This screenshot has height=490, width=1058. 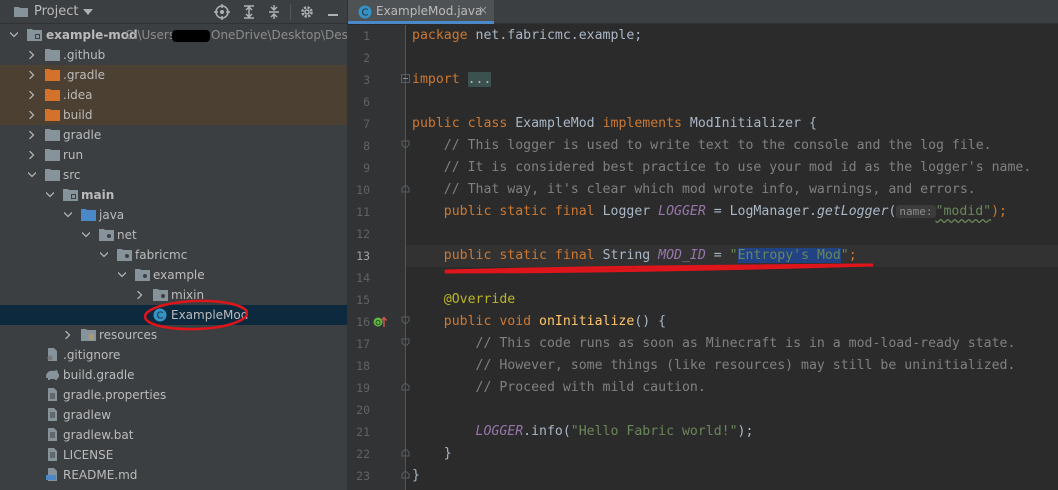 What do you see at coordinates (173, 335) in the screenshot?
I see `tree-item-resources: resources` at bounding box center [173, 335].